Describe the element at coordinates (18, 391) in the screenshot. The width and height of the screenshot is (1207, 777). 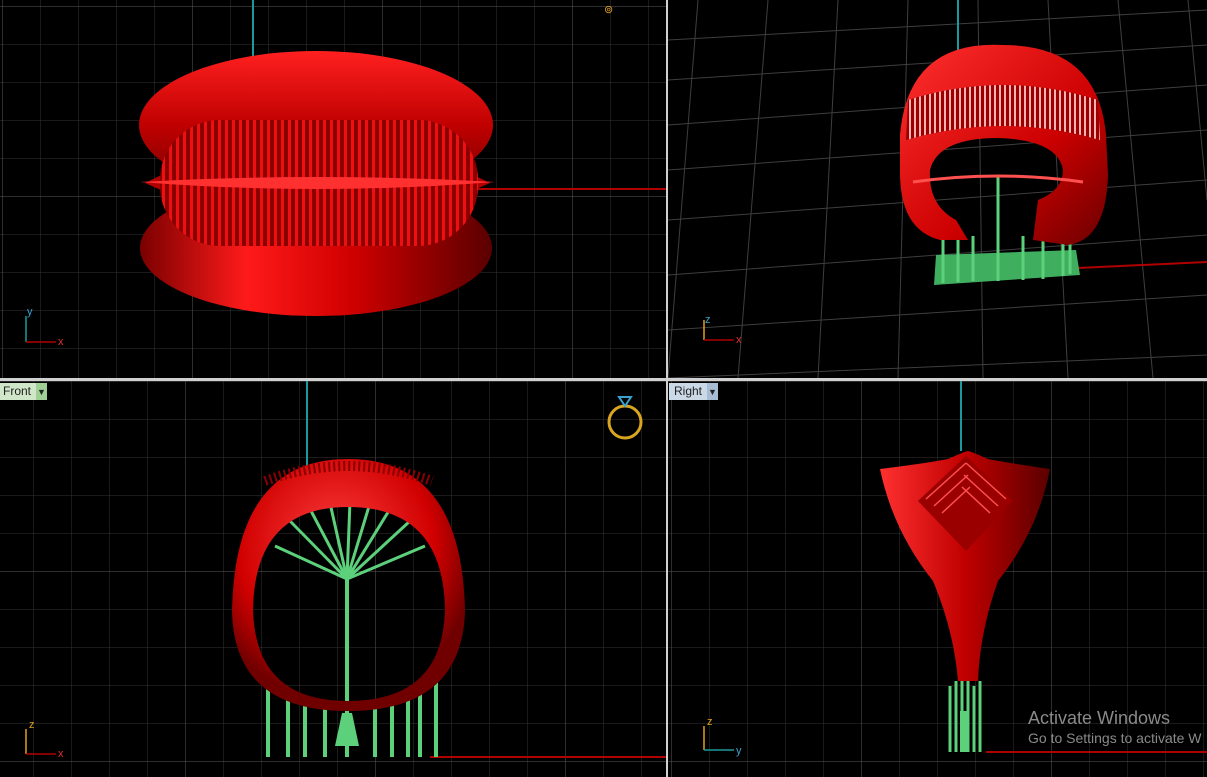
I see `viewport-label-front: Front` at that location.